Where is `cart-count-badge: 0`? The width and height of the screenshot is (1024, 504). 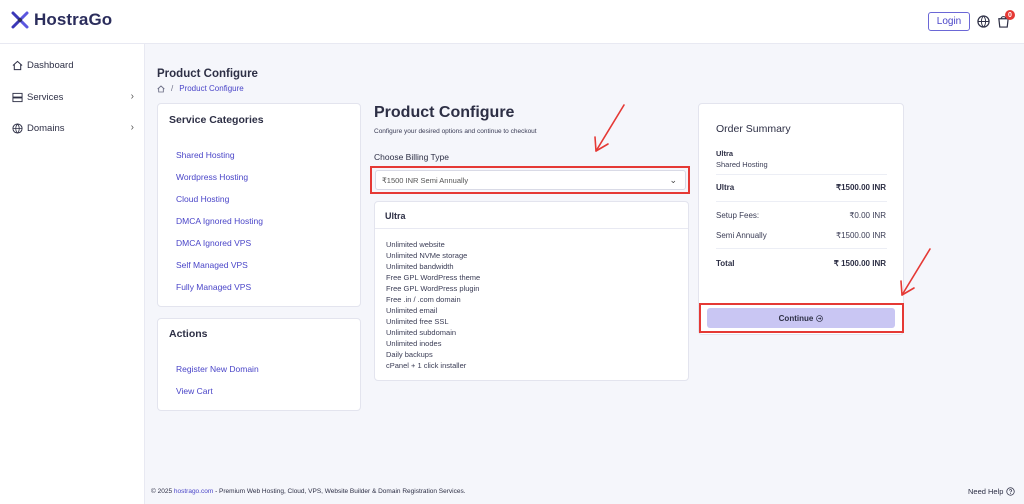 cart-count-badge: 0 is located at coordinates (1010, 15).